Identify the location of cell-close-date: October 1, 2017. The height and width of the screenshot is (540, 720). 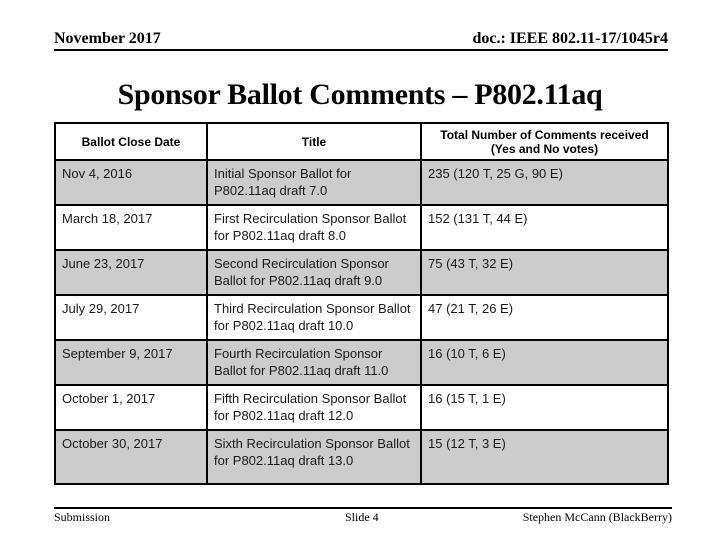
(131, 407).